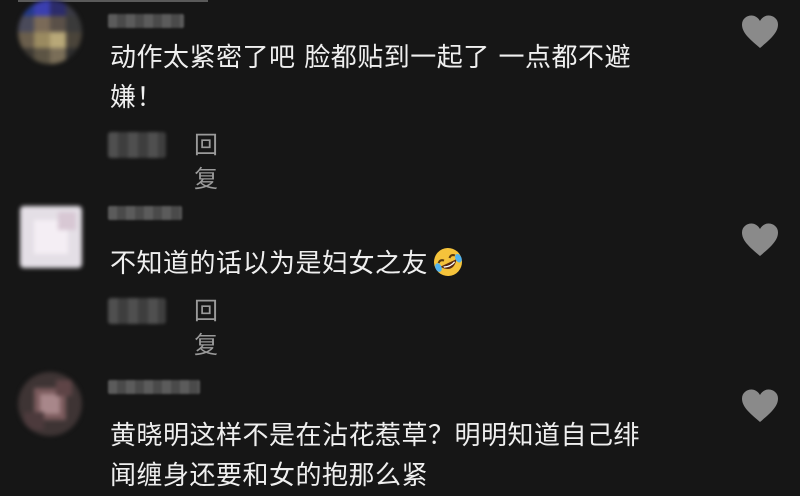  I want to click on comment-text-line: 嫌！, so click(137, 98).